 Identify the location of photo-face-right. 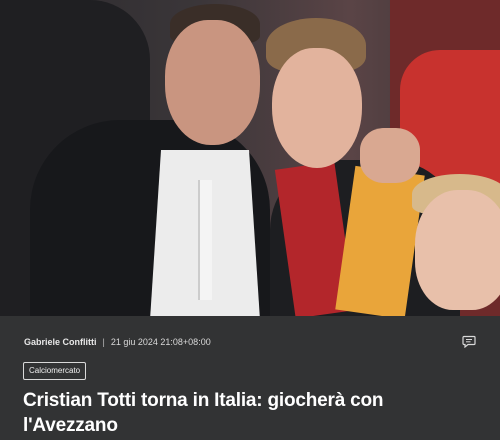
(457, 250).